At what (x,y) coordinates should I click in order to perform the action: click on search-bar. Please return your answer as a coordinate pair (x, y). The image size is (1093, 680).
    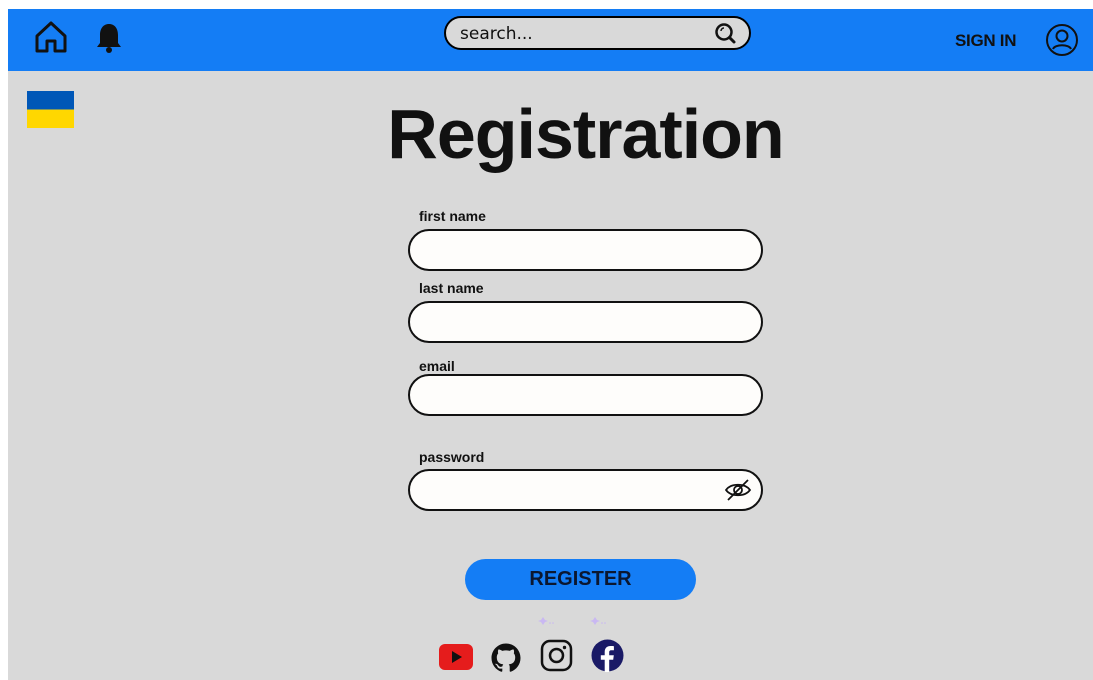
    Looking at the image, I should click on (597, 33).